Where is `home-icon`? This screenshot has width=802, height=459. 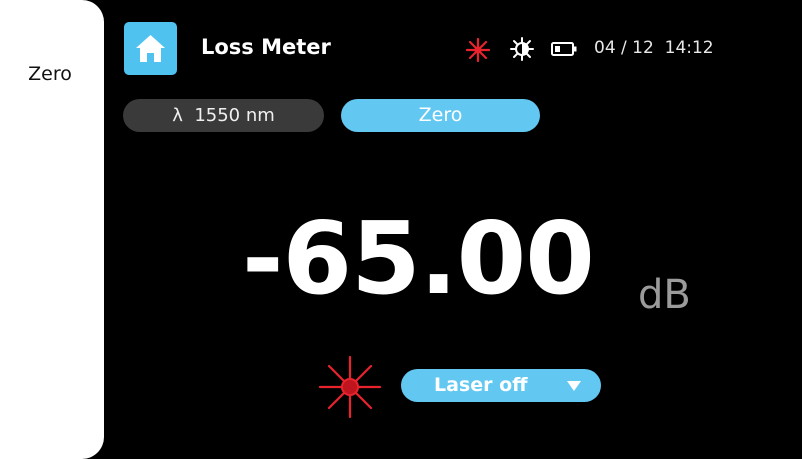
home-icon is located at coordinates (150, 48).